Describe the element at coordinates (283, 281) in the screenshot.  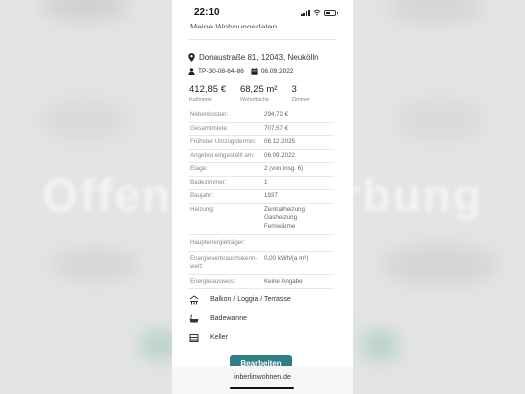
I see `detail-value: Keine Angabe` at that location.